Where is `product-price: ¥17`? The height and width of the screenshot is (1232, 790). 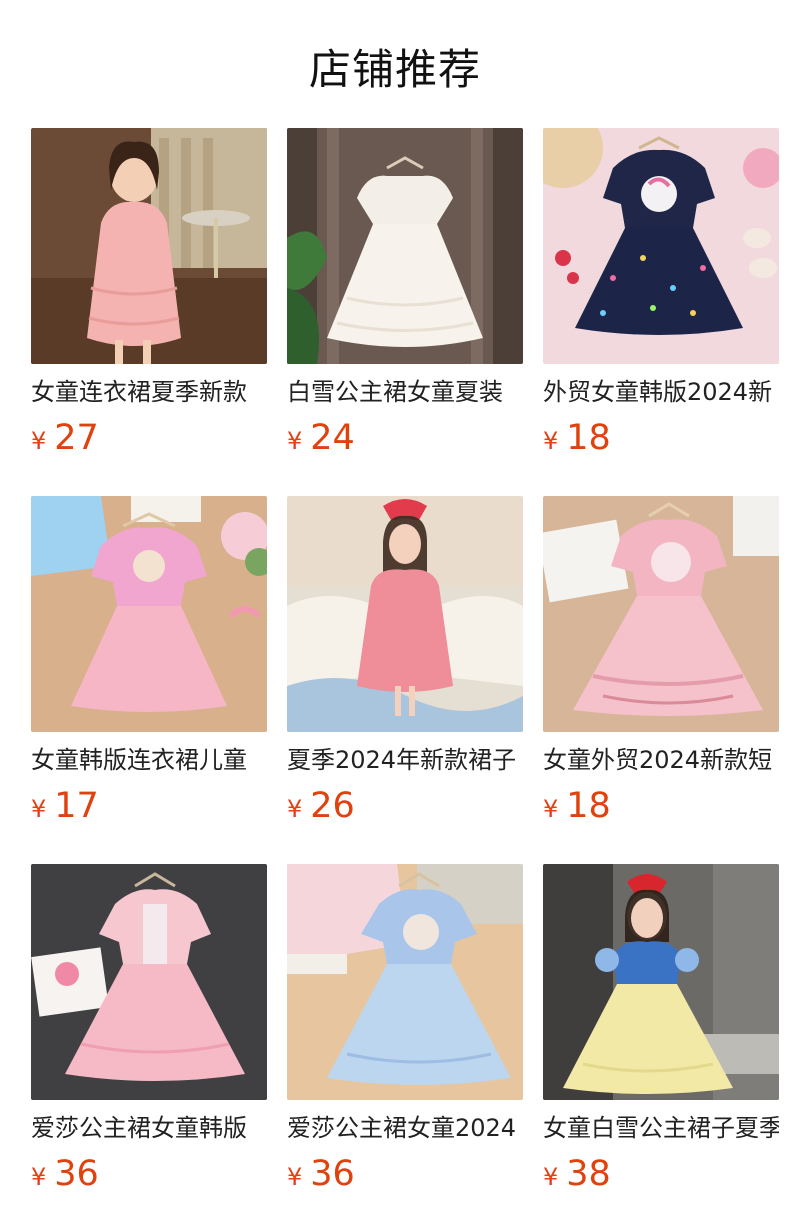 product-price: ¥17 is located at coordinates (65, 806).